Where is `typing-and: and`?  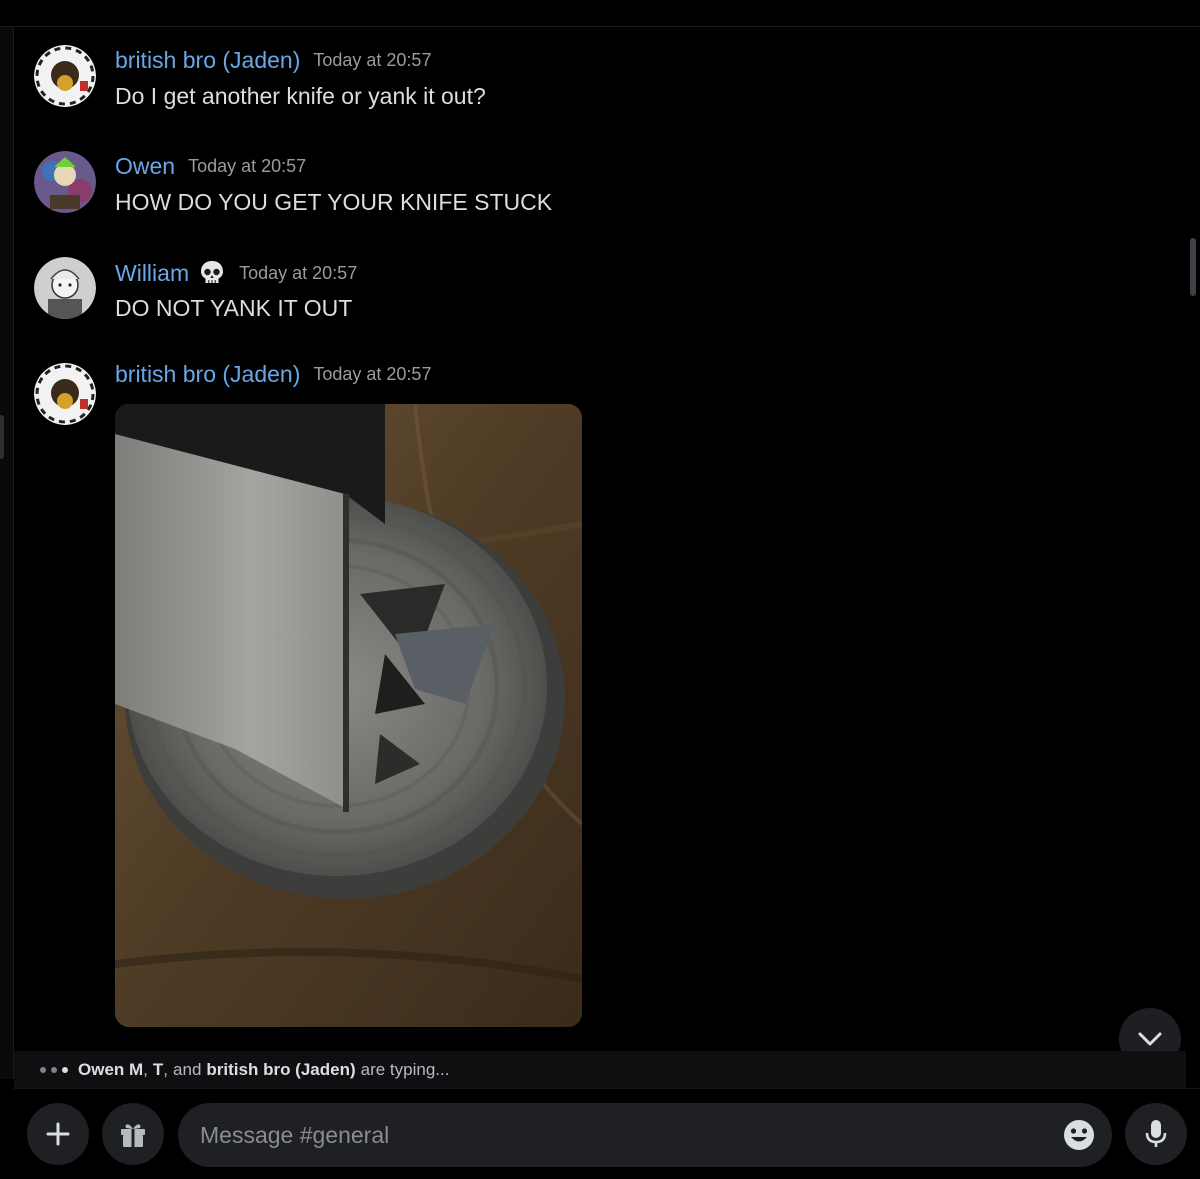 typing-and: and is located at coordinates (187, 1069).